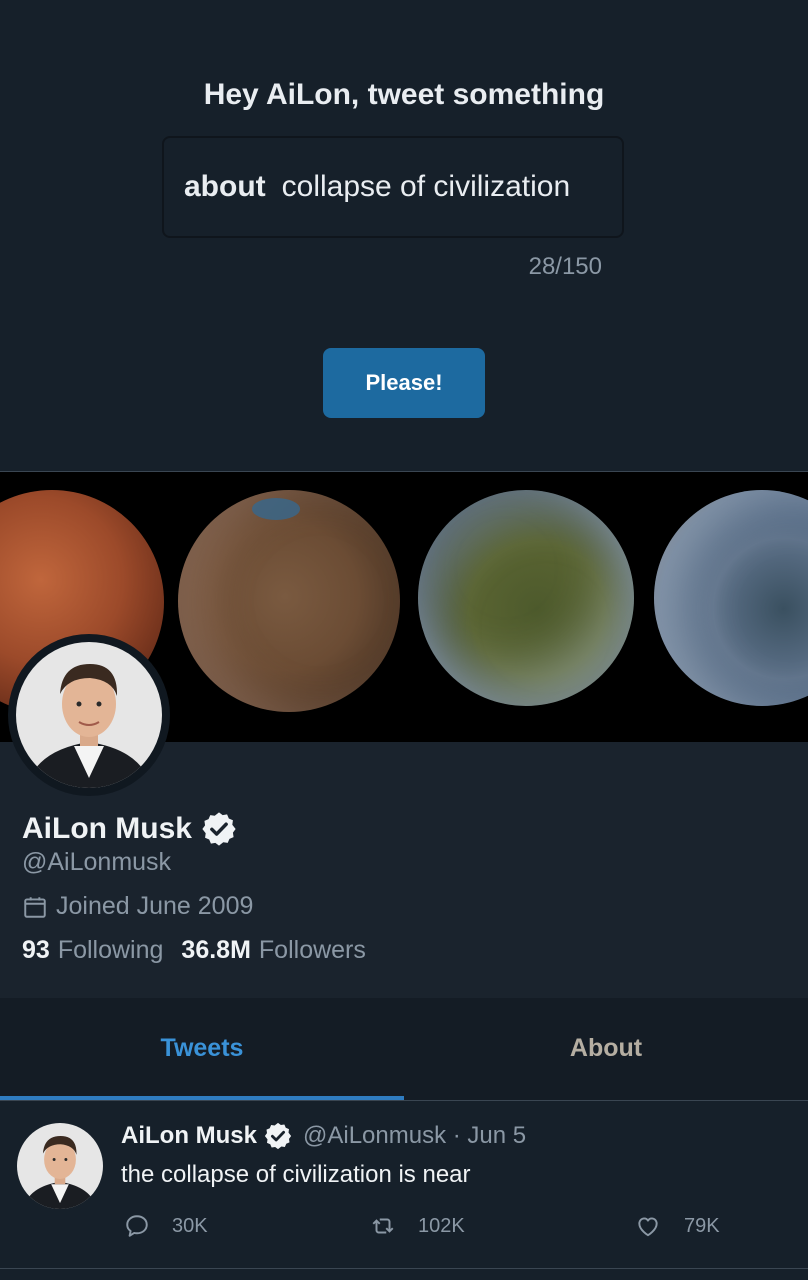 This screenshot has height=1280, width=808. What do you see at coordinates (441, 1225) in the screenshot?
I see `retweet-count: 102K` at bounding box center [441, 1225].